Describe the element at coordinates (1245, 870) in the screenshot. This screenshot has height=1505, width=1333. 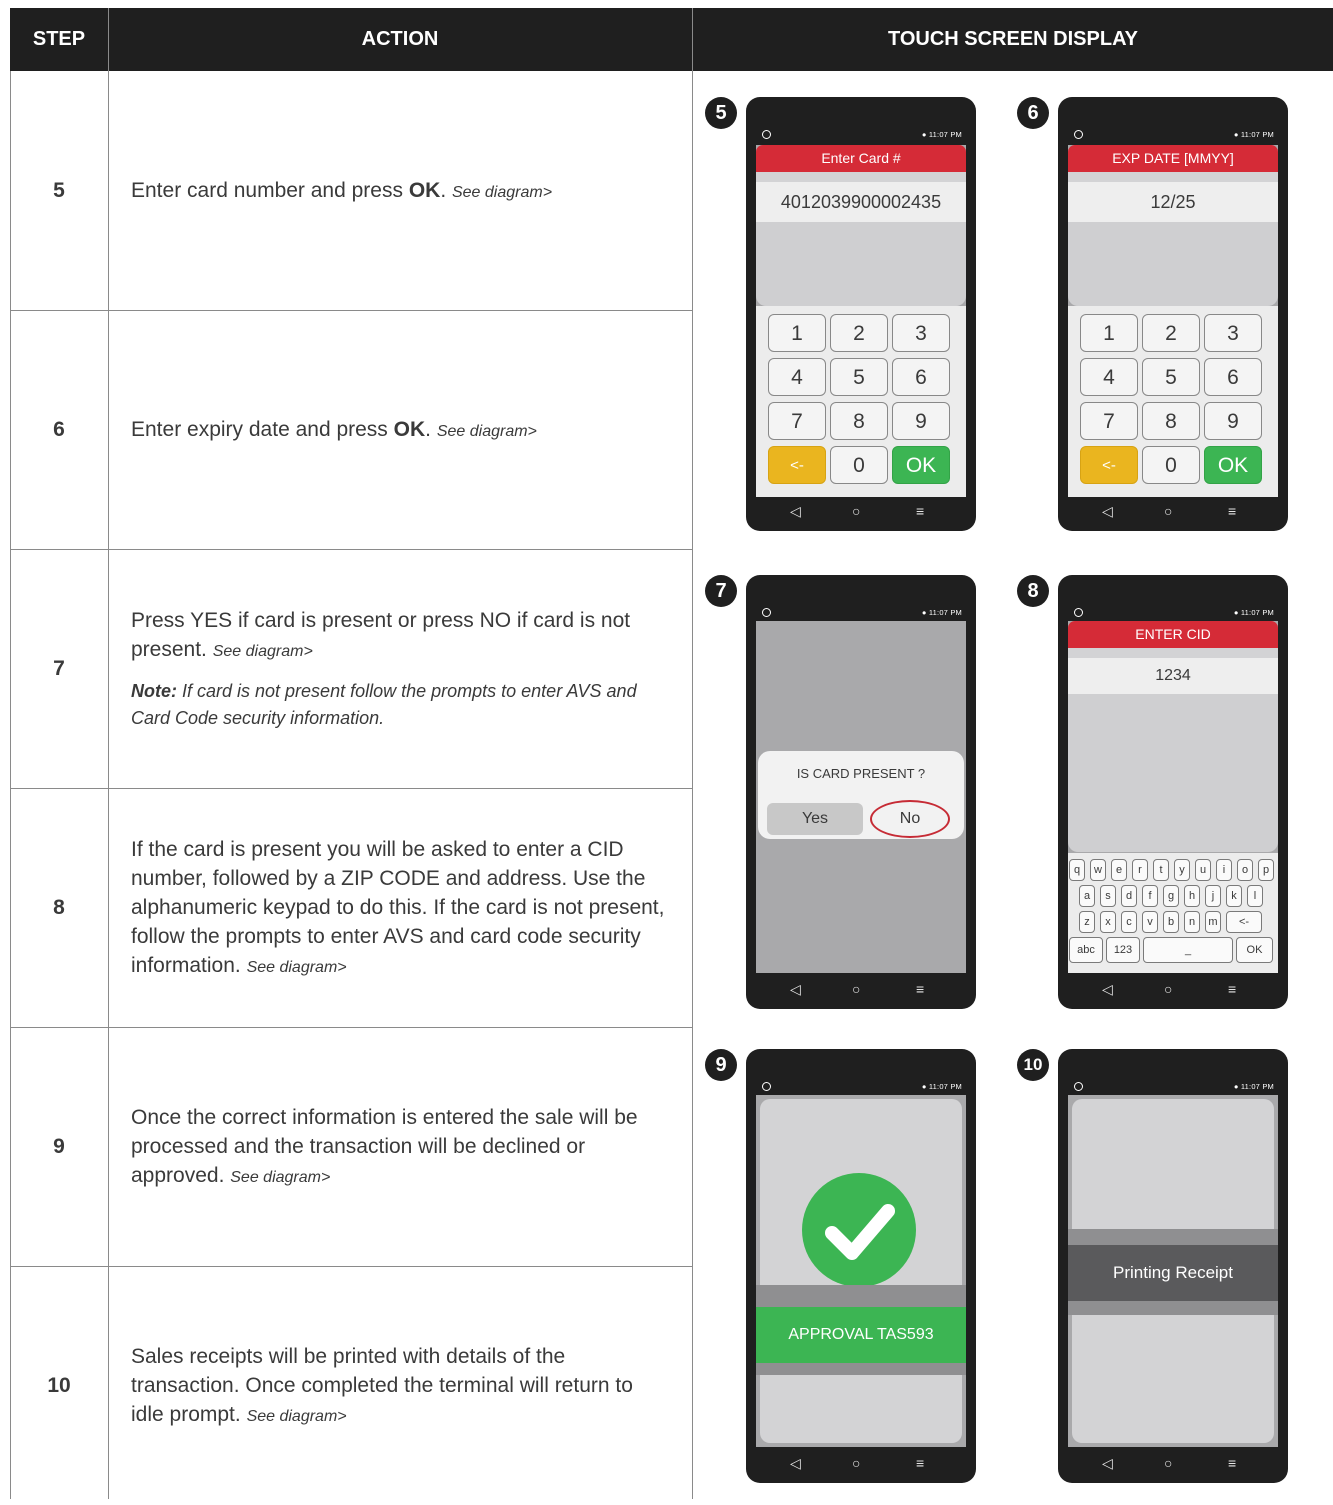
I see `key-o: o` at that location.